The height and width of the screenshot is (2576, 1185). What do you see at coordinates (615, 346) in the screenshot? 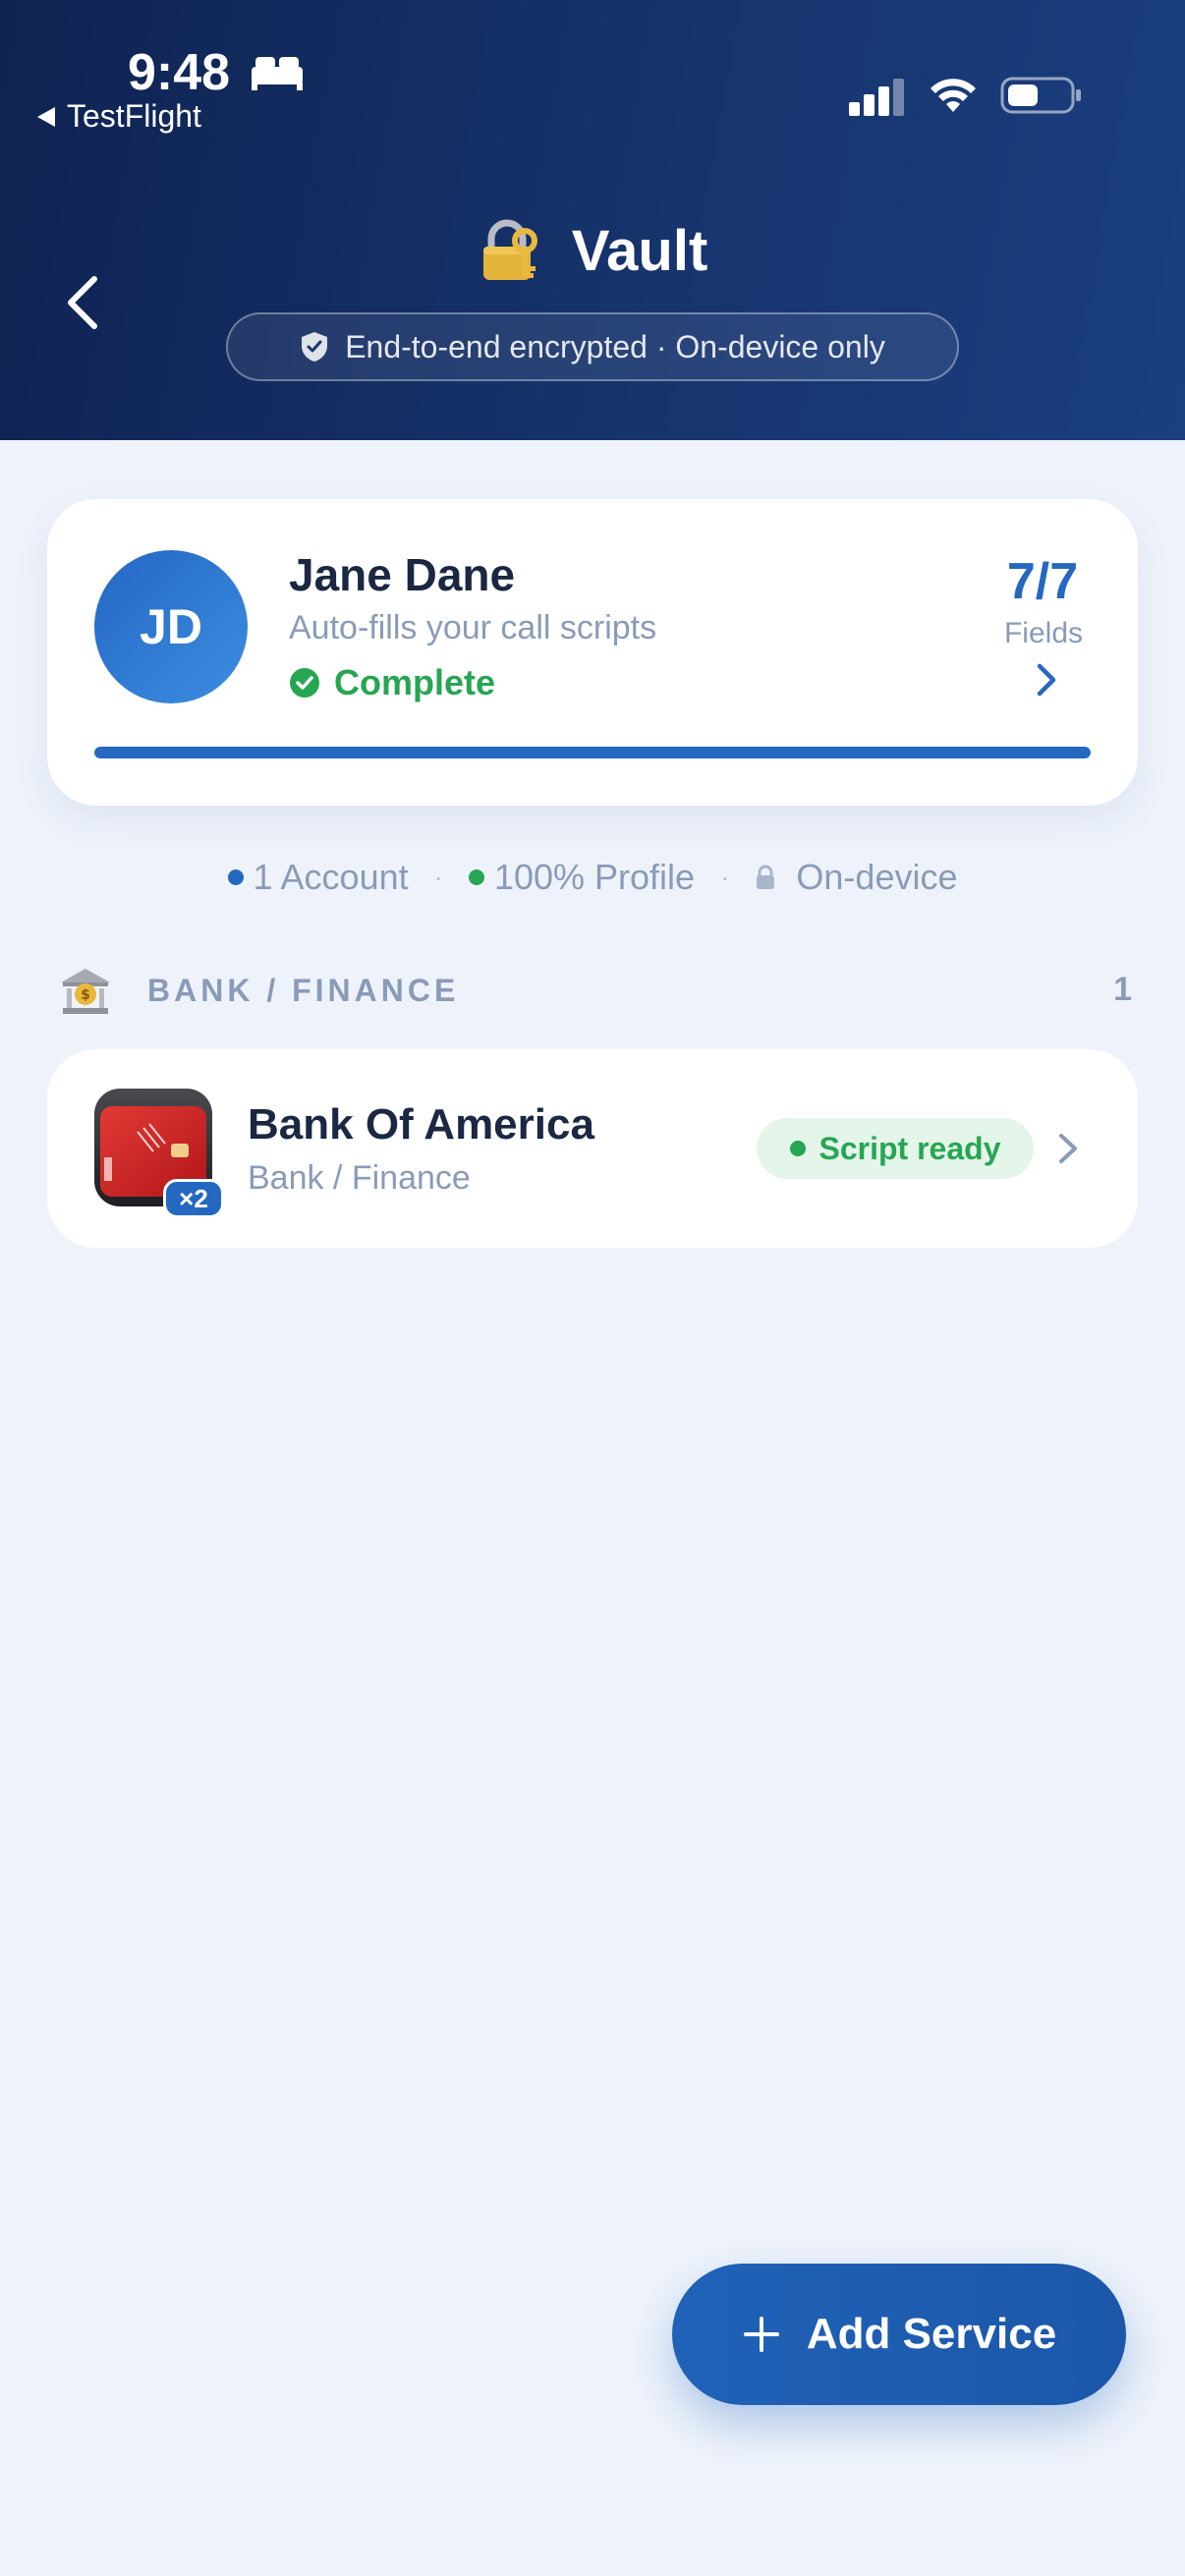
I see `encryption-label: End-to-end encrypted · On-device only` at bounding box center [615, 346].